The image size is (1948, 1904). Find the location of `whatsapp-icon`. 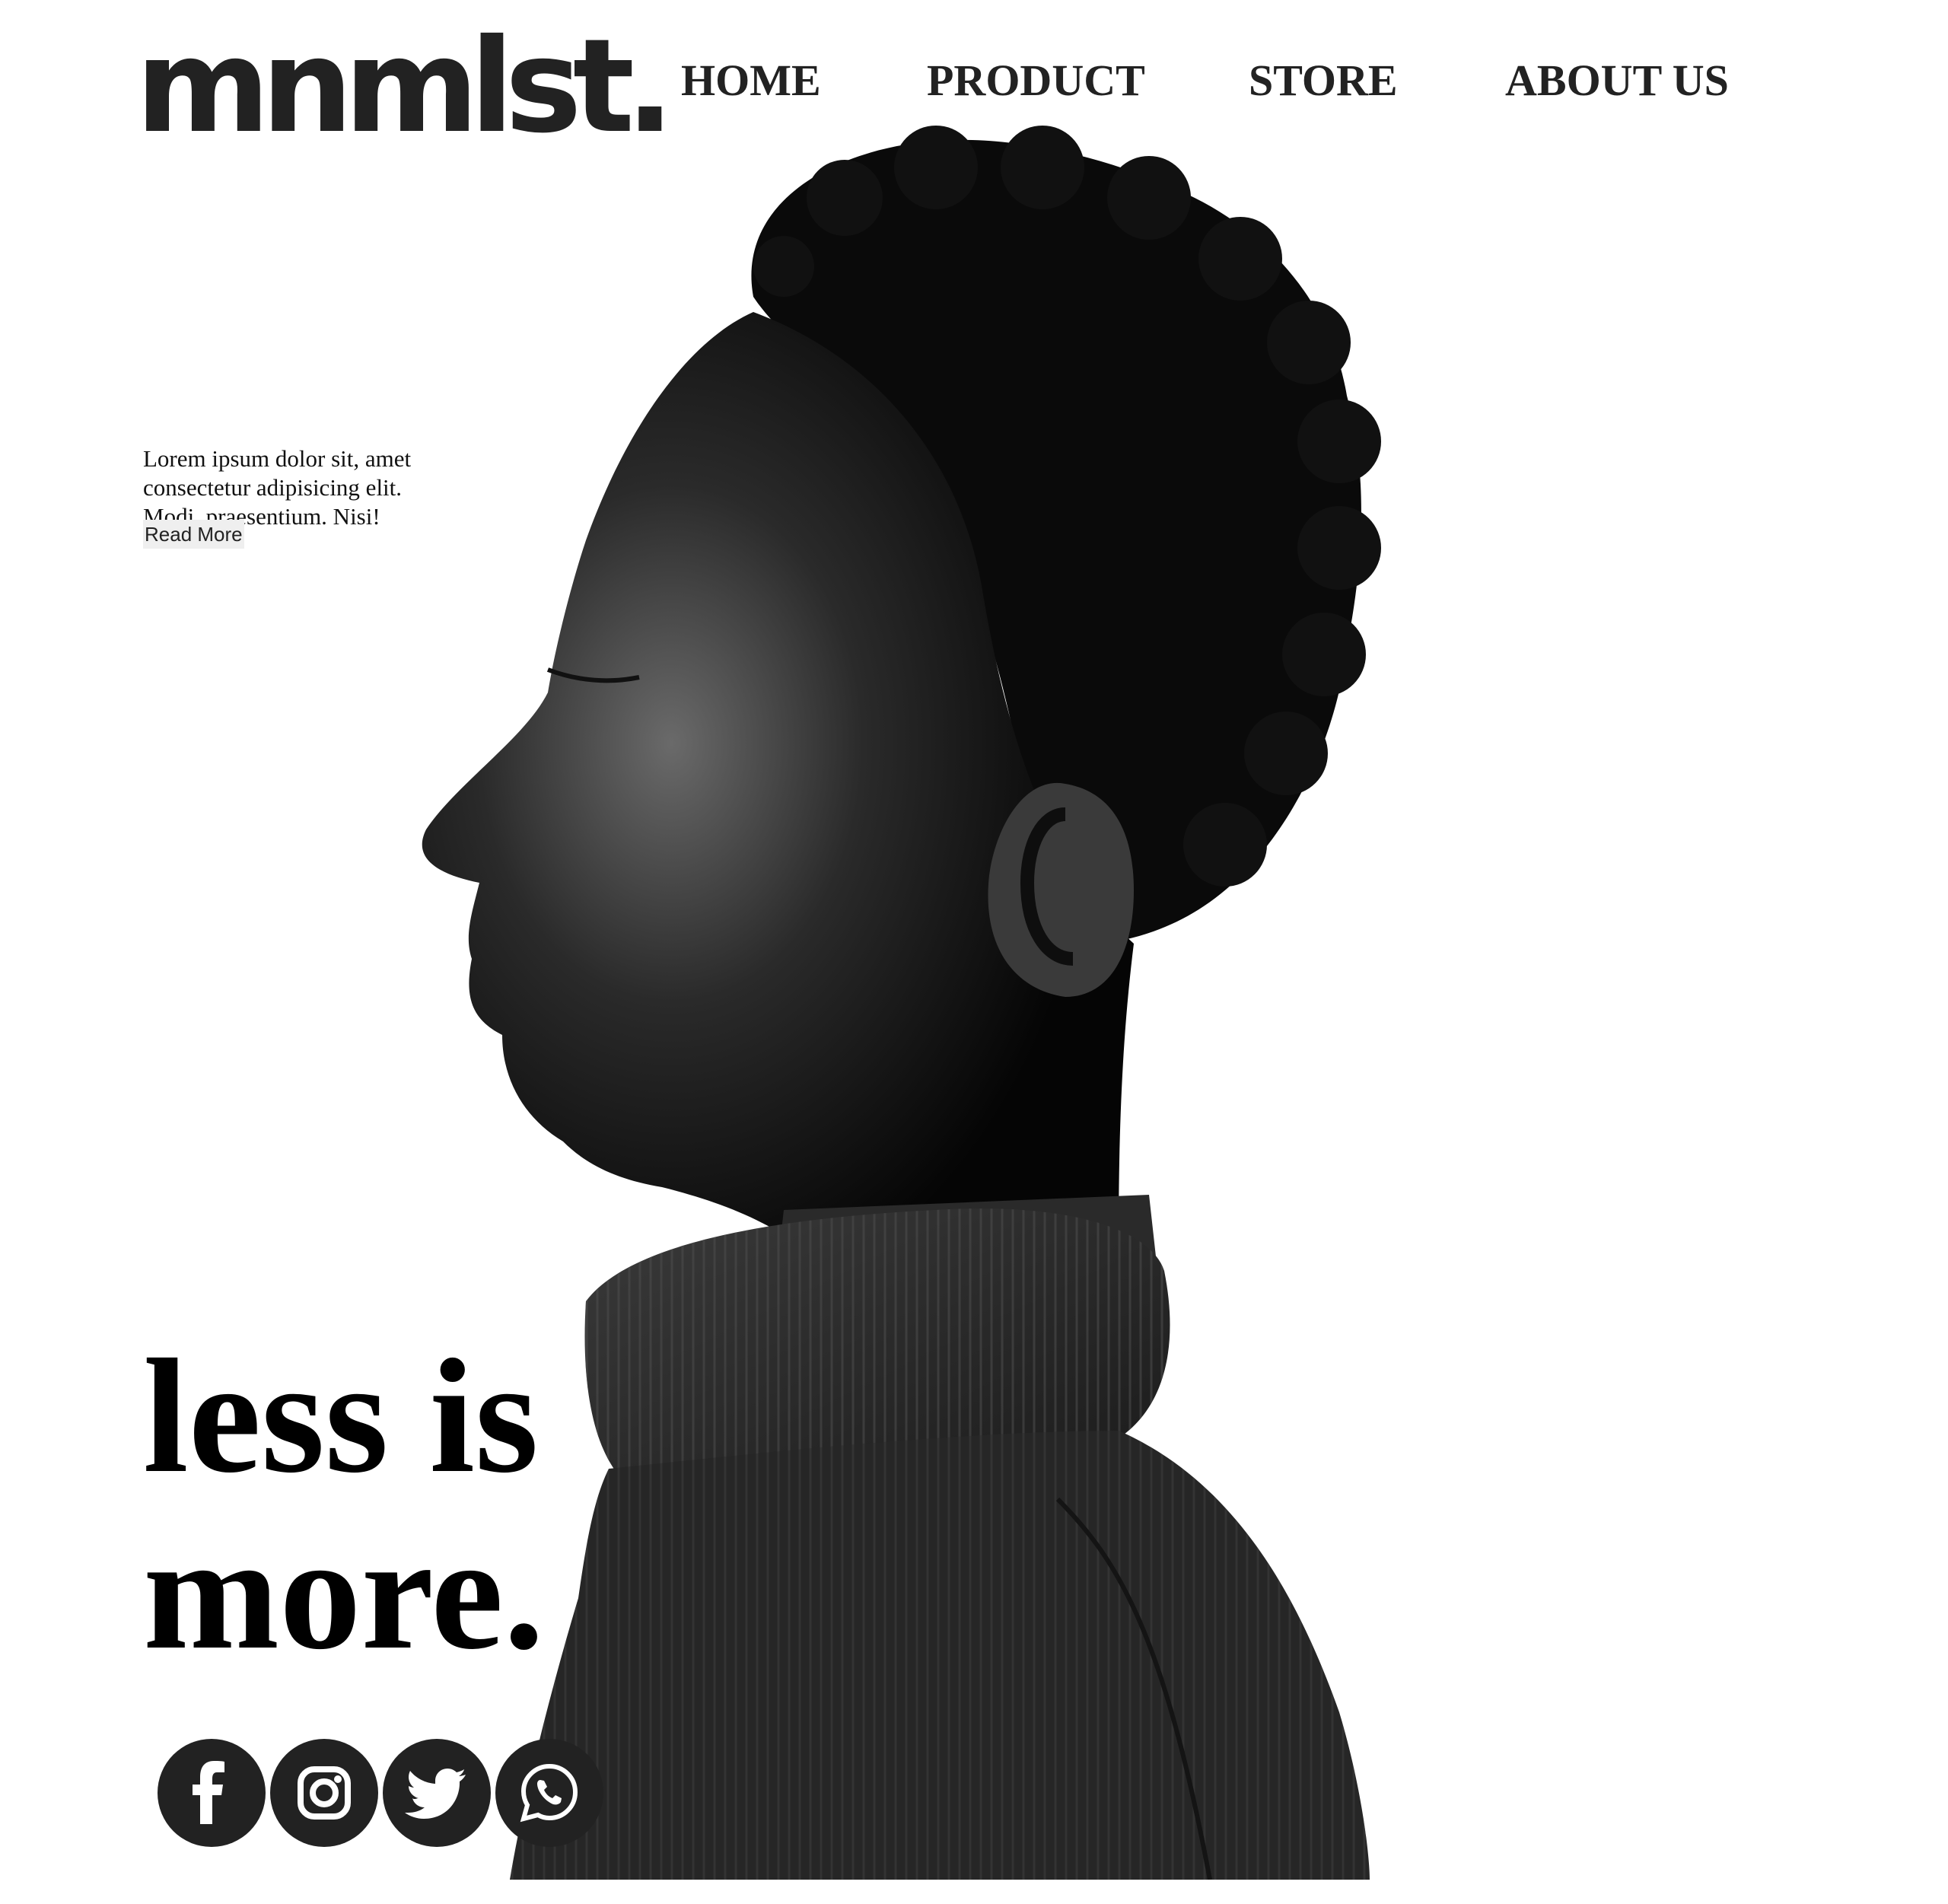

whatsapp-icon is located at coordinates (549, 1793).